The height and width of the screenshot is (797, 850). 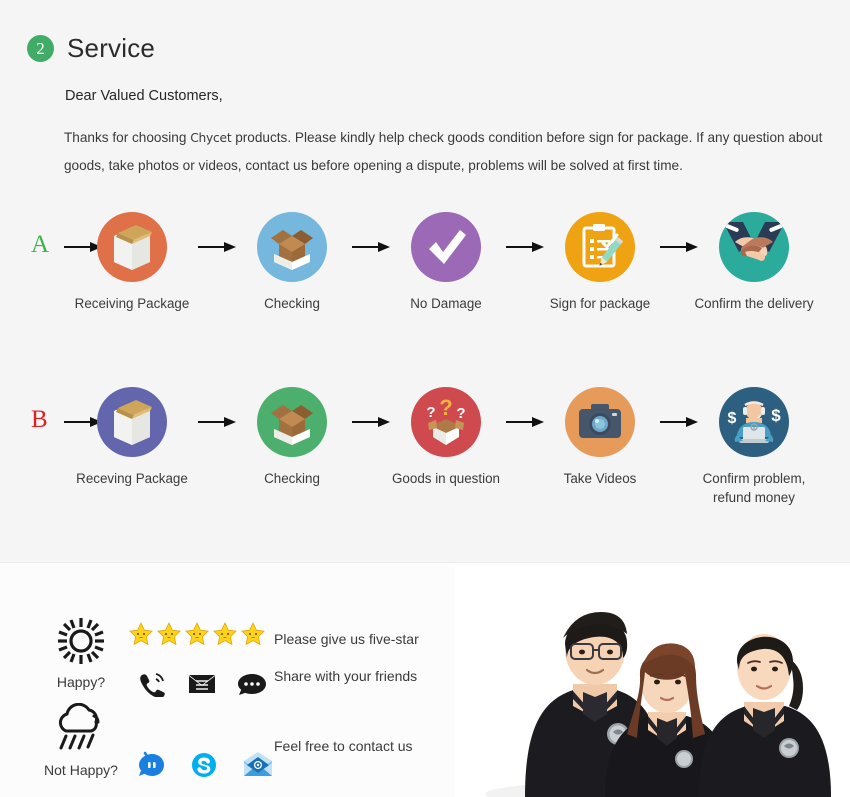 I want to click on flow-step-label: Receving Package, so click(x=132, y=478).